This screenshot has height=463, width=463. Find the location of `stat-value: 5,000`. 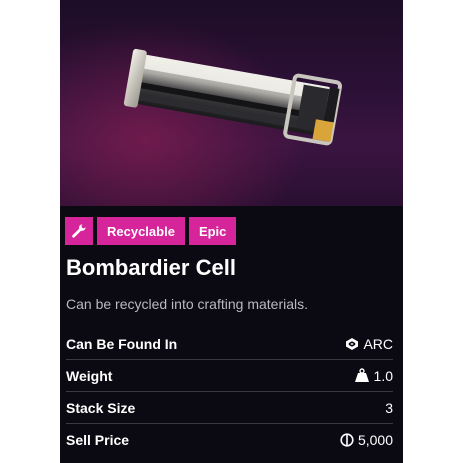

stat-value: 5,000 is located at coordinates (366, 440).